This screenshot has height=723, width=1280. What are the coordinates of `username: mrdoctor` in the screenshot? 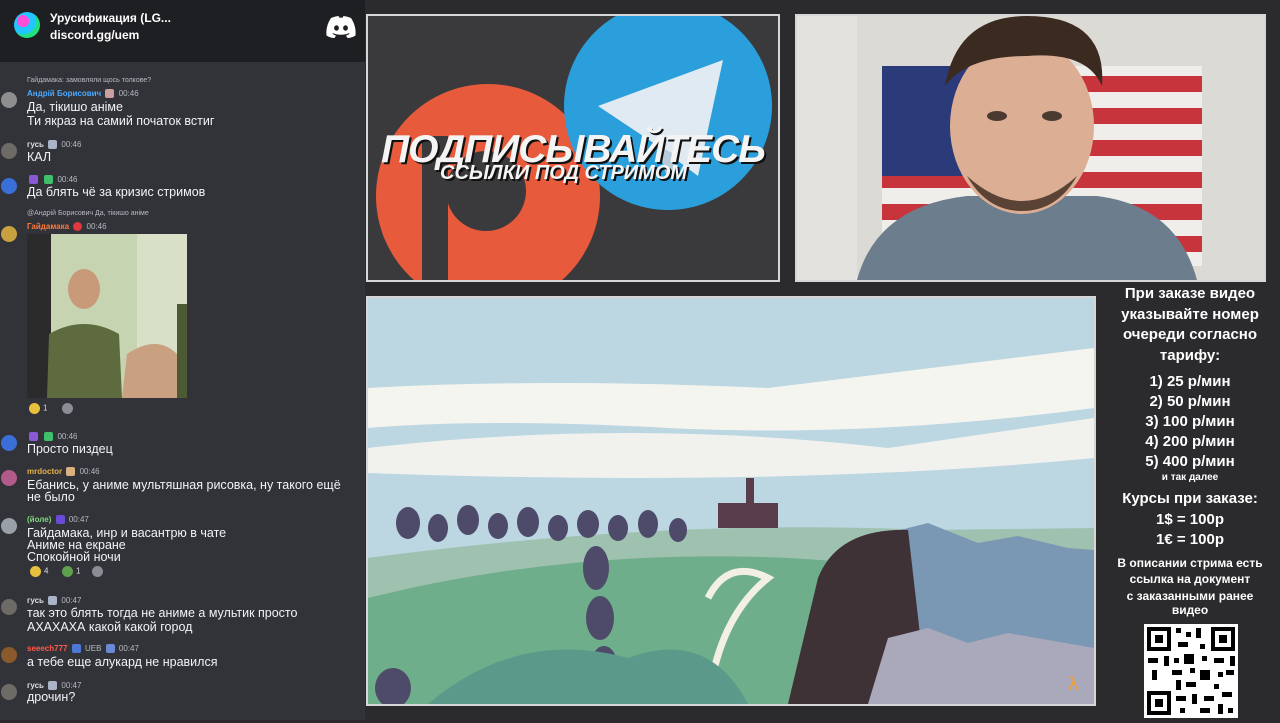 It's located at (44, 471).